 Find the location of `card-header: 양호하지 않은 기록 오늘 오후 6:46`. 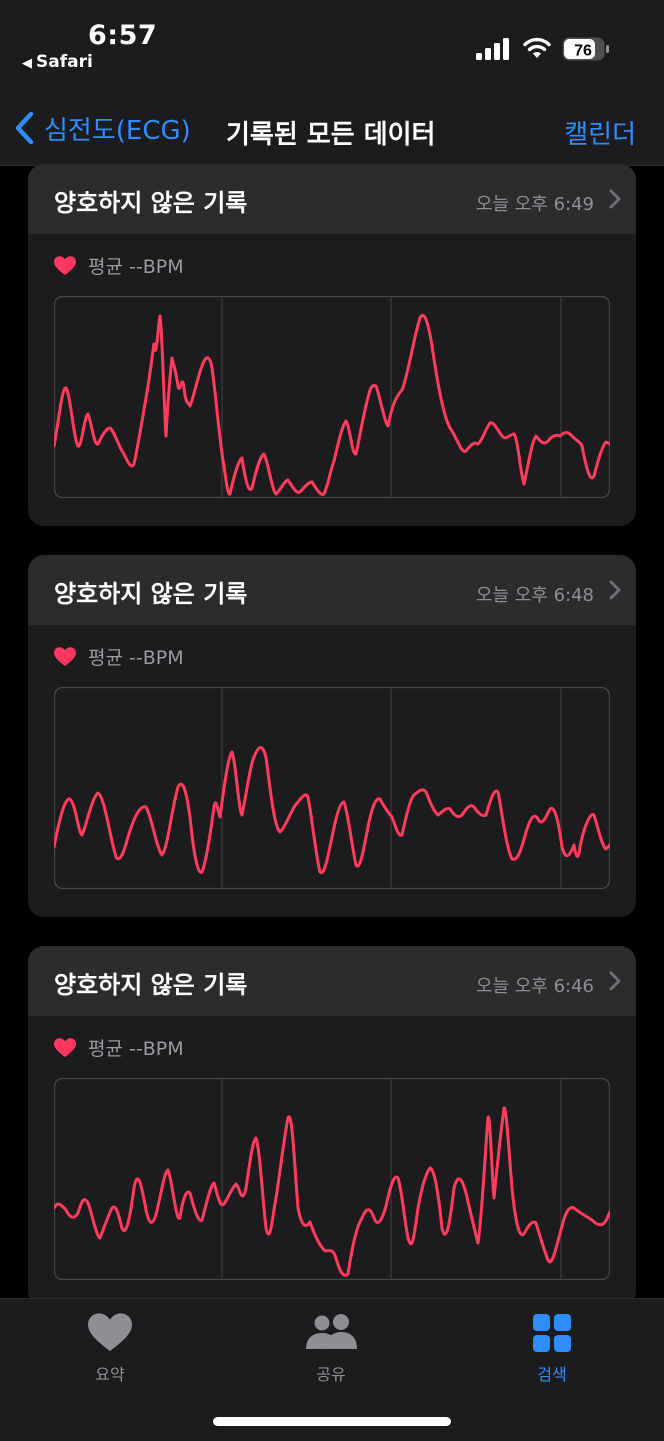

card-header: 양호하지 않은 기록 오늘 오후 6:46 is located at coordinates (332, 981).